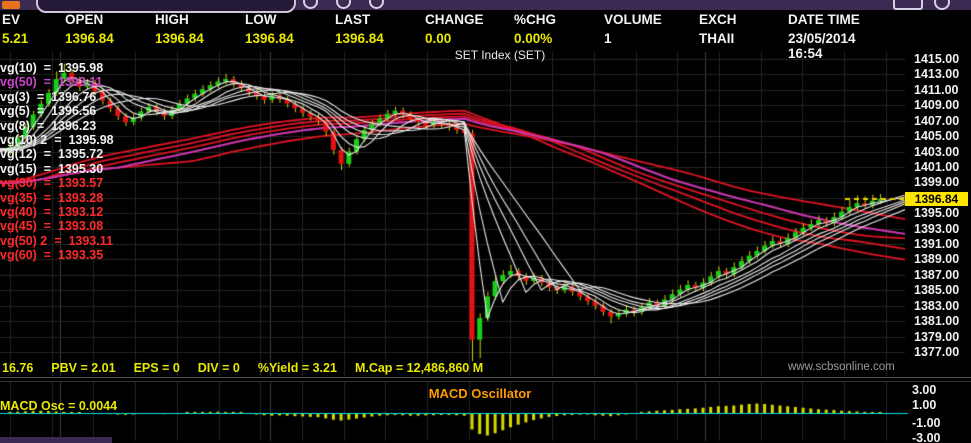  I want to click on macd-value-label: MACD Osc = 0.0044, so click(59, 406).